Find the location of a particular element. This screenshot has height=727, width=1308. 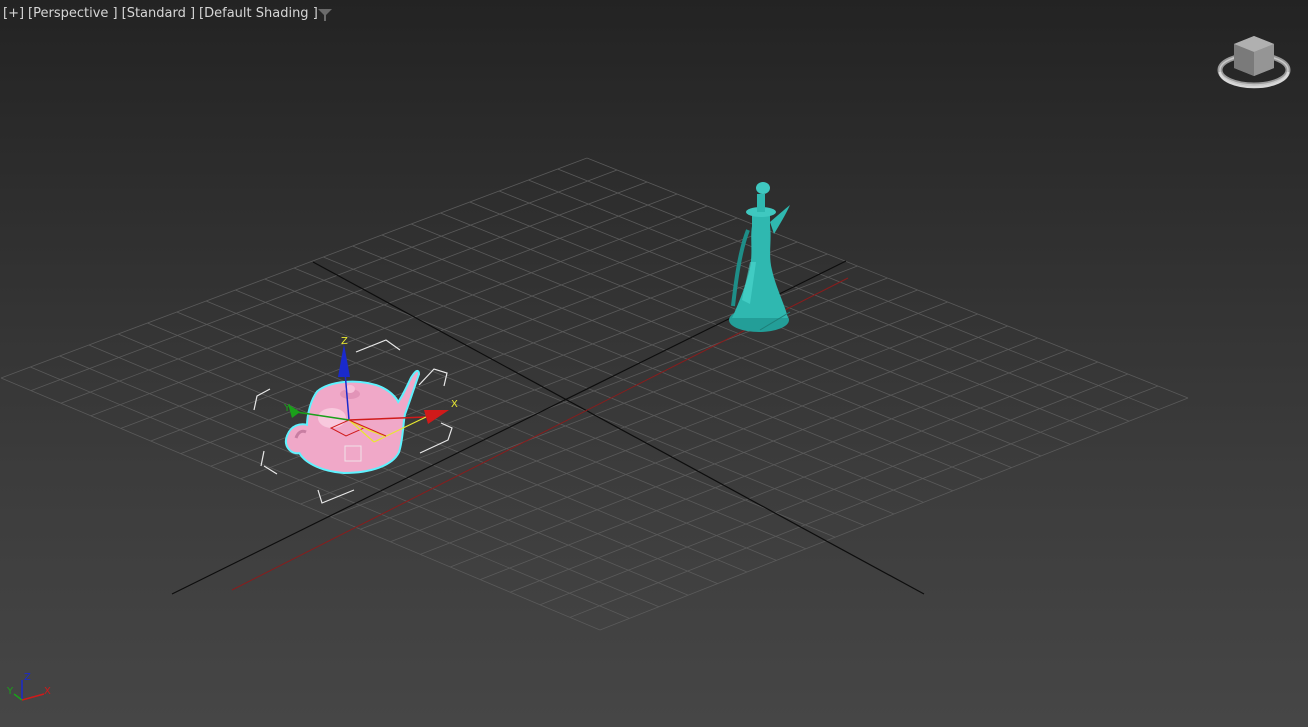

gizmo-y-label: Y is located at coordinates (287, 408).